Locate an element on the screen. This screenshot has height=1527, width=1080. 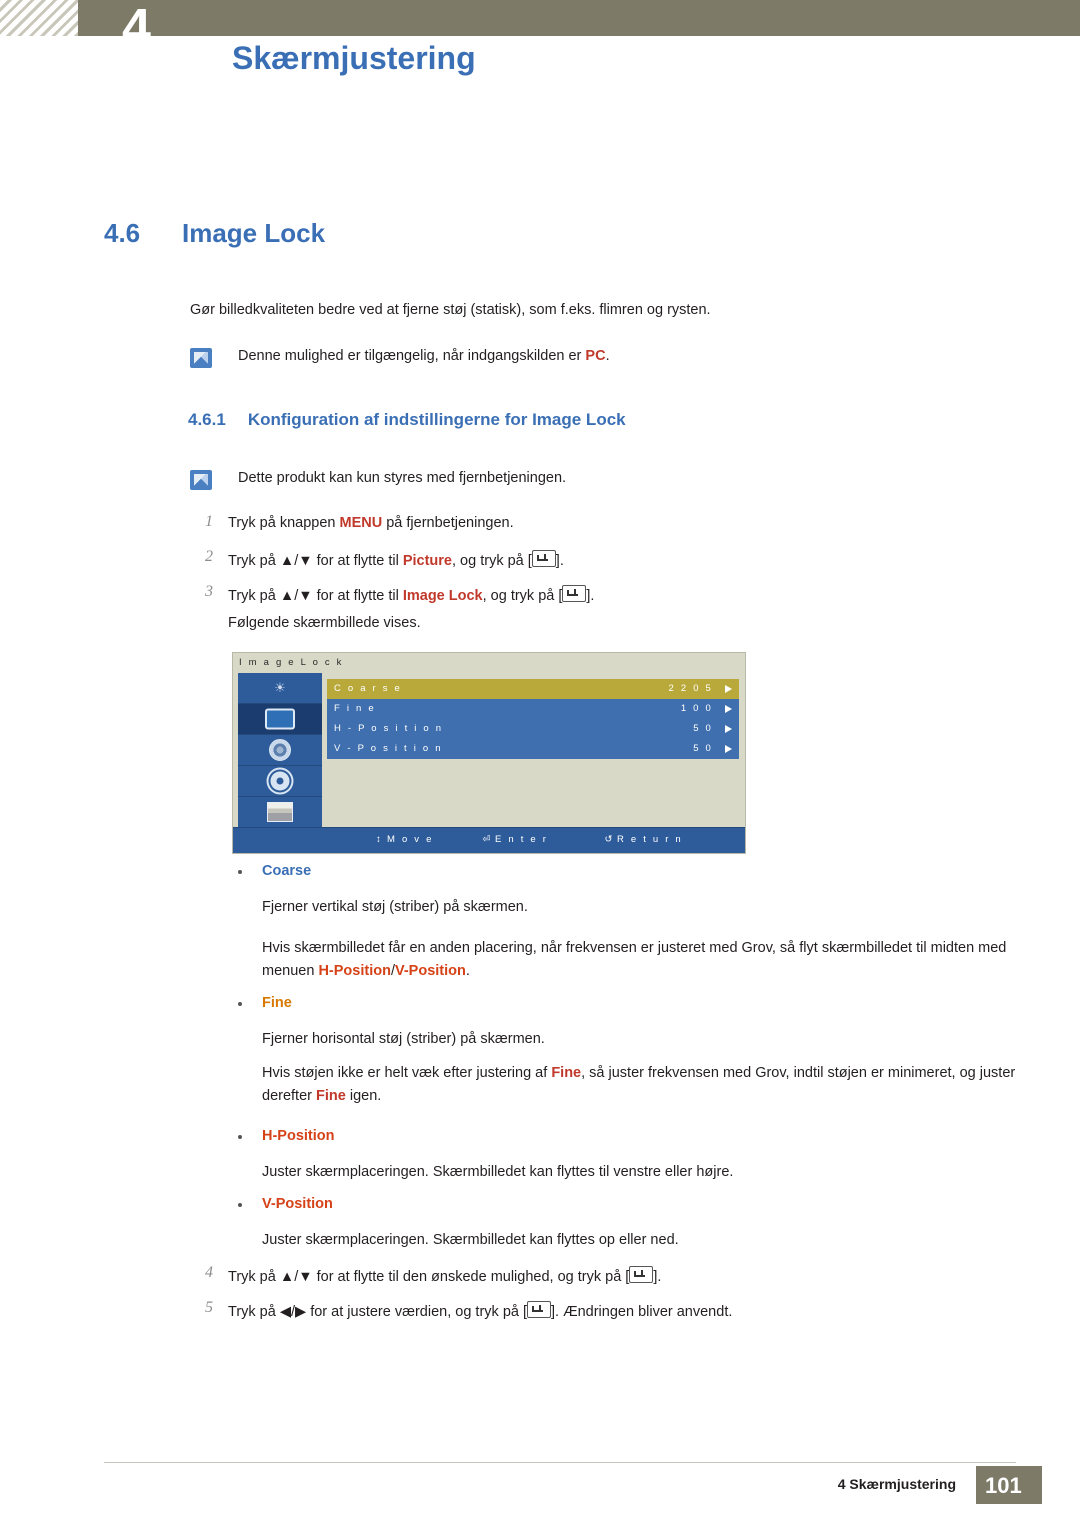
header-hatch-decoration is located at coordinates (39, 18).